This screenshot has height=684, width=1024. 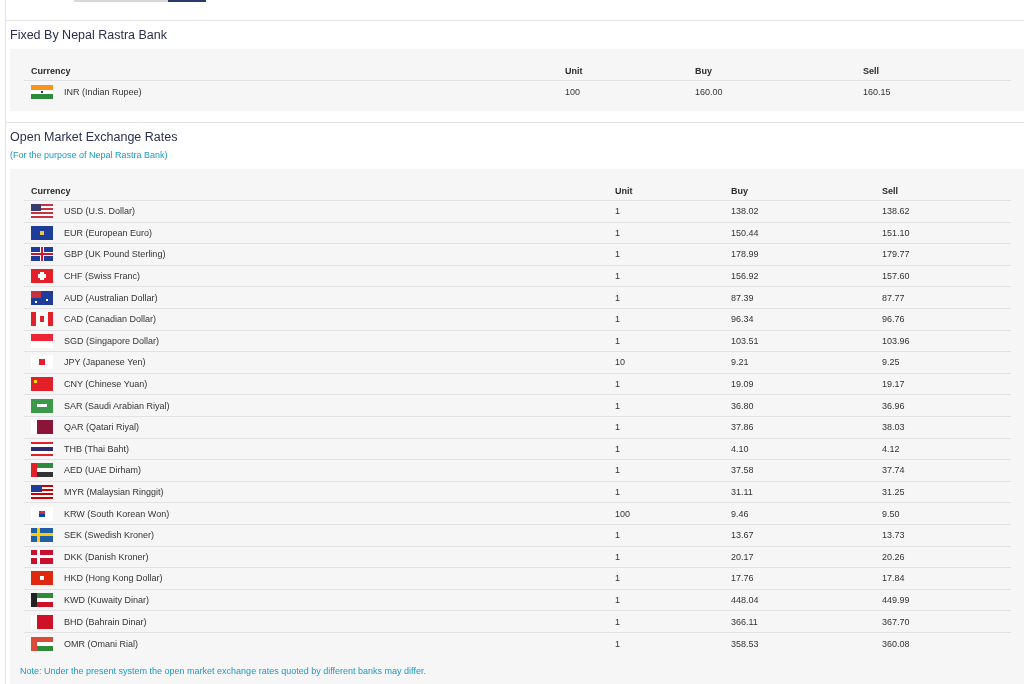 What do you see at coordinates (106, 600) in the screenshot?
I see `currency-name: KWD (Kuwaity Dinar)` at bounding box center [106, 600].